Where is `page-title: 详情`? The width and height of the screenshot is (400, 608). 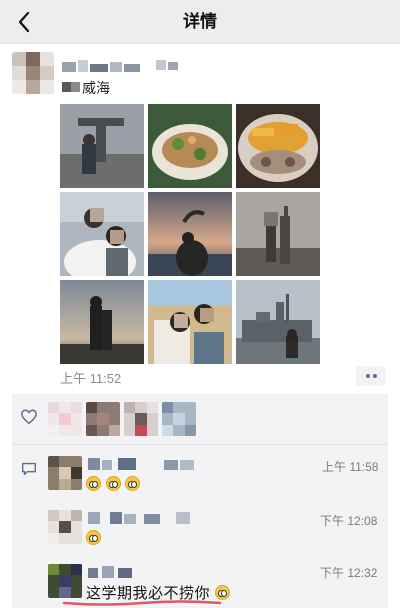
page-title: 详情 is located at coordinates (200, 21).